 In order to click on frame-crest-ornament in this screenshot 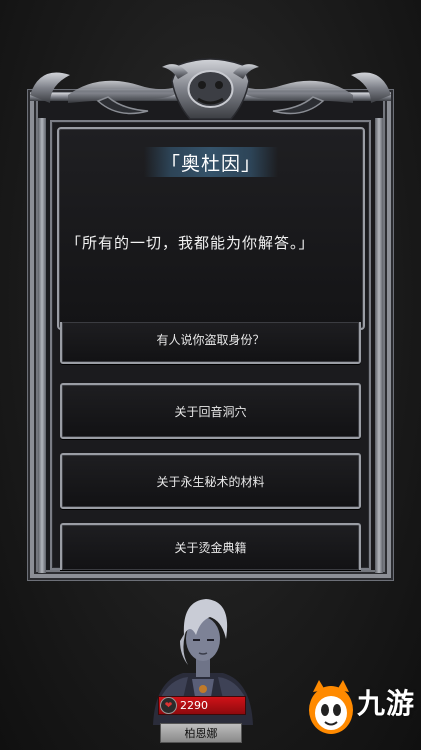, I will do `click(210, 89)`.